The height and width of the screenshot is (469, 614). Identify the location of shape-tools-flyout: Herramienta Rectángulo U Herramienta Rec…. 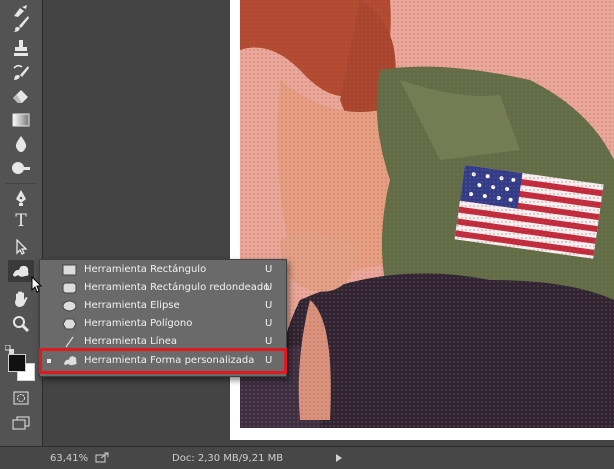
(163, 318).